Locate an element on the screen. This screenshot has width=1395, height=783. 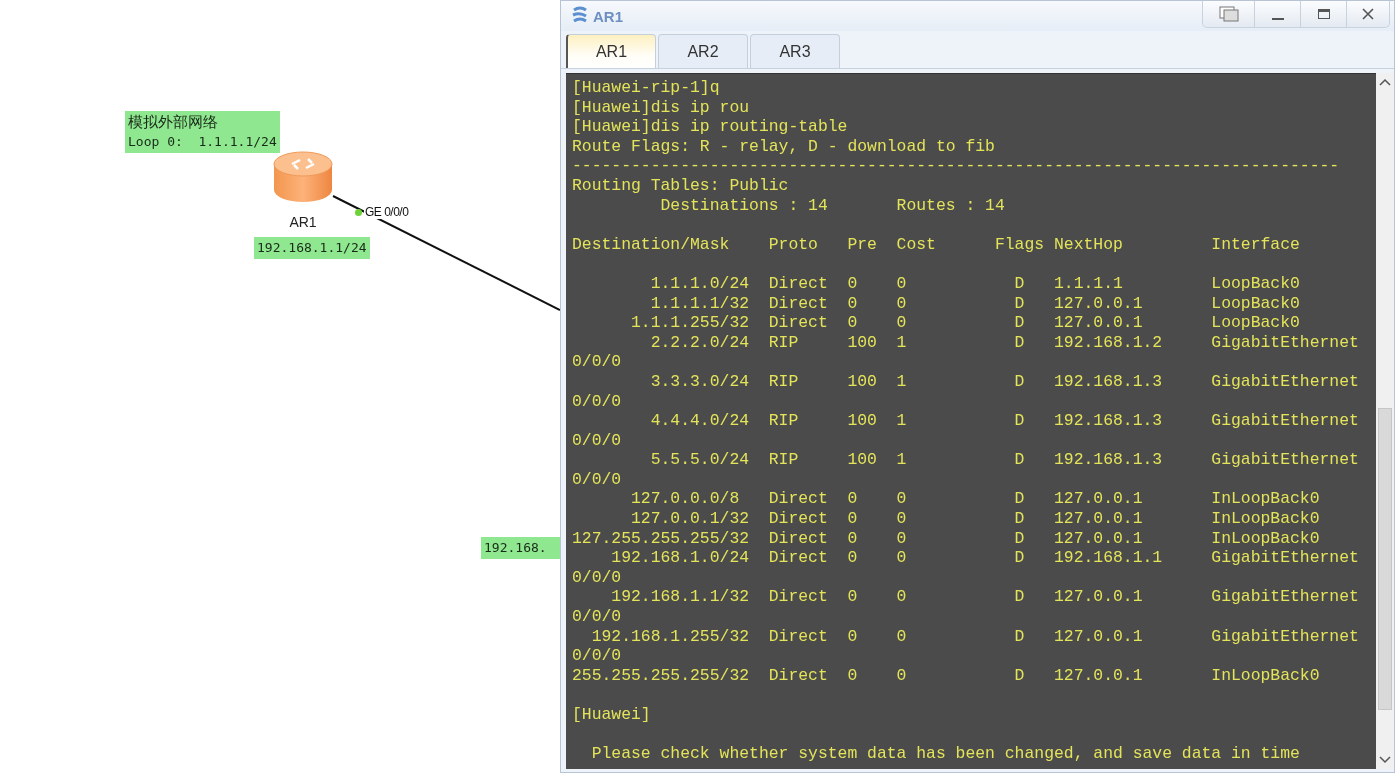
note-label: 192.168.1.1/24 is located at coordinates (312, 248).